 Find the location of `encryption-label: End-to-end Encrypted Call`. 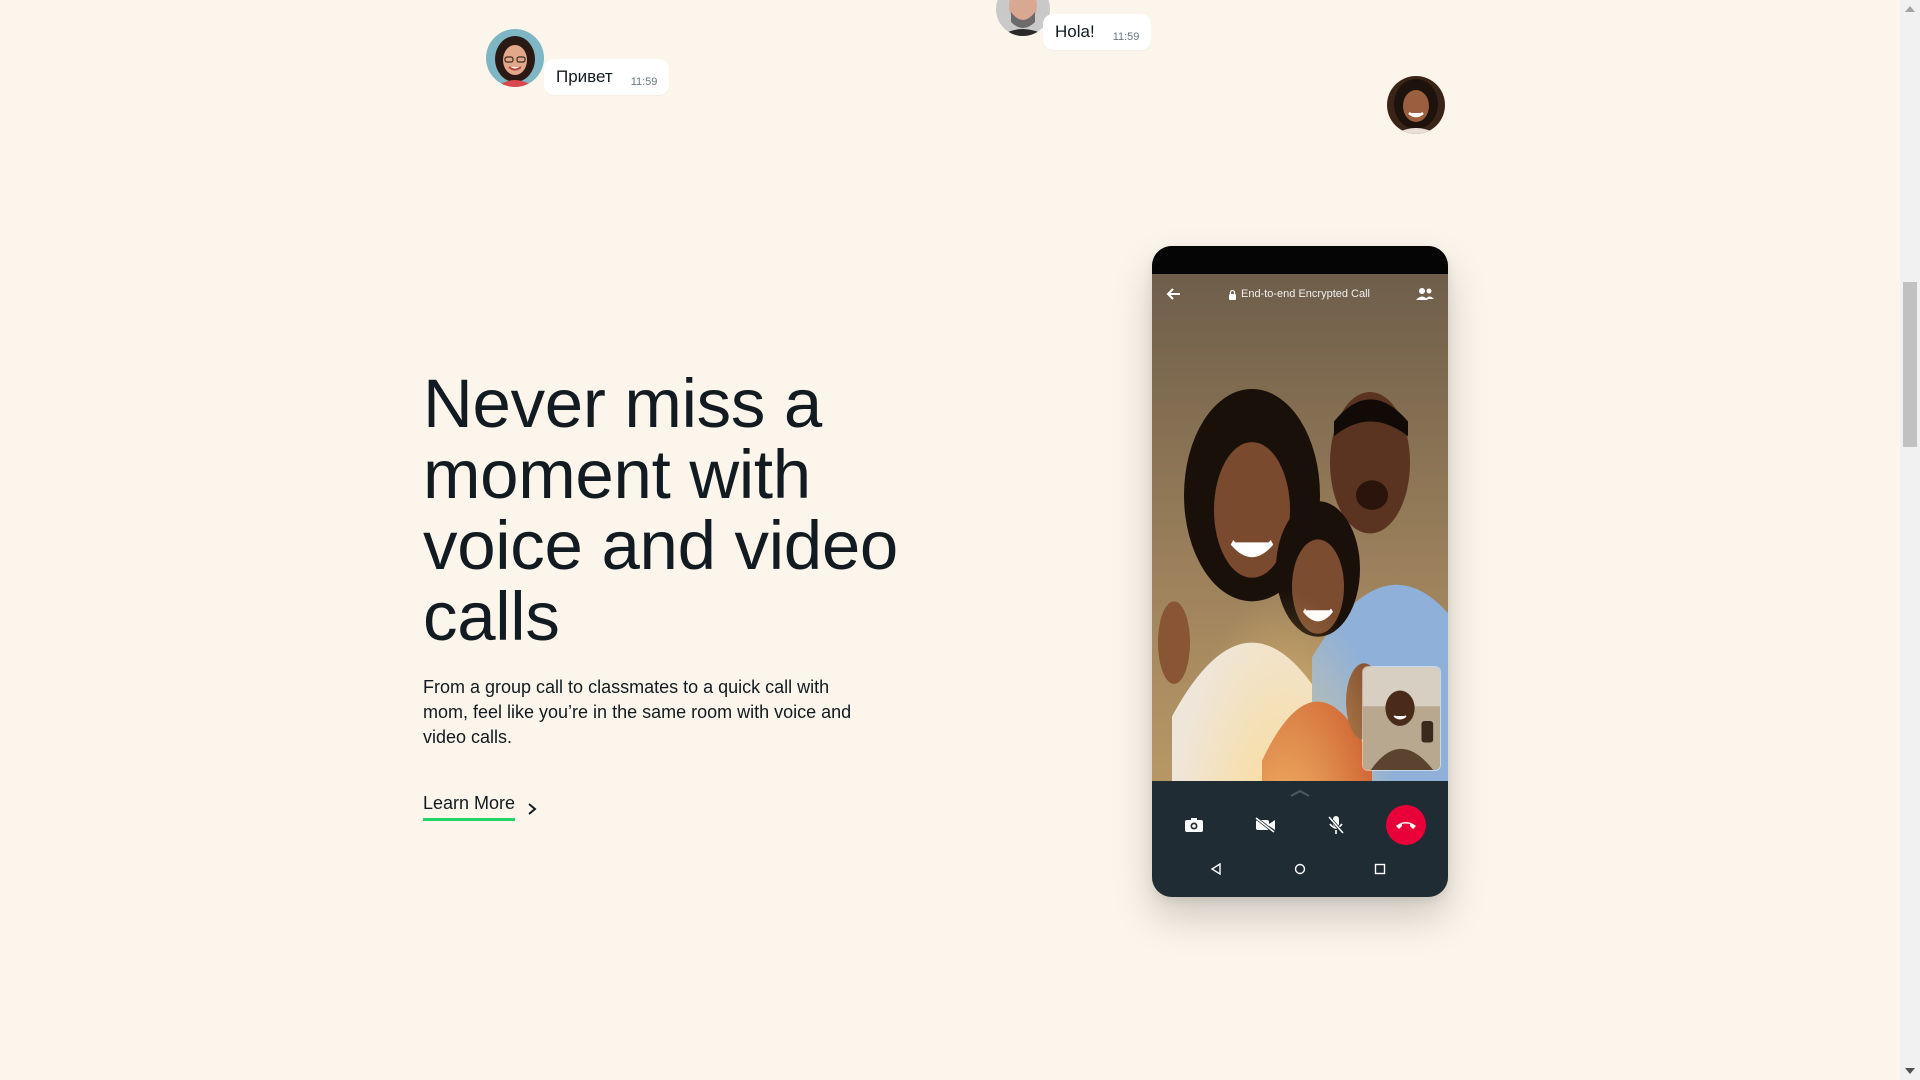

encryption-label: End-to-end Encrypted Call is located at coordinates (1299, 294).